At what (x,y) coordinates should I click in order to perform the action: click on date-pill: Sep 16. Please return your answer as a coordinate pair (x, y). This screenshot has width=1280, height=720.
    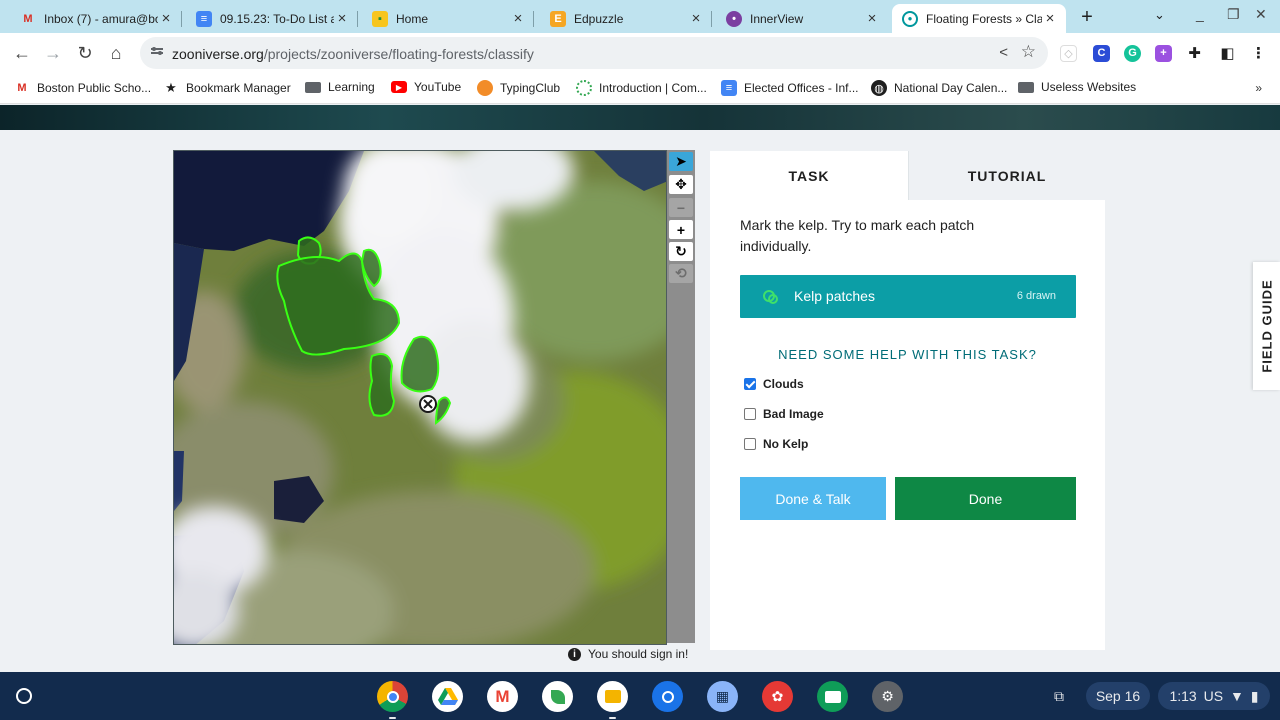
    Looking at the image, I should click on (1118, 696).